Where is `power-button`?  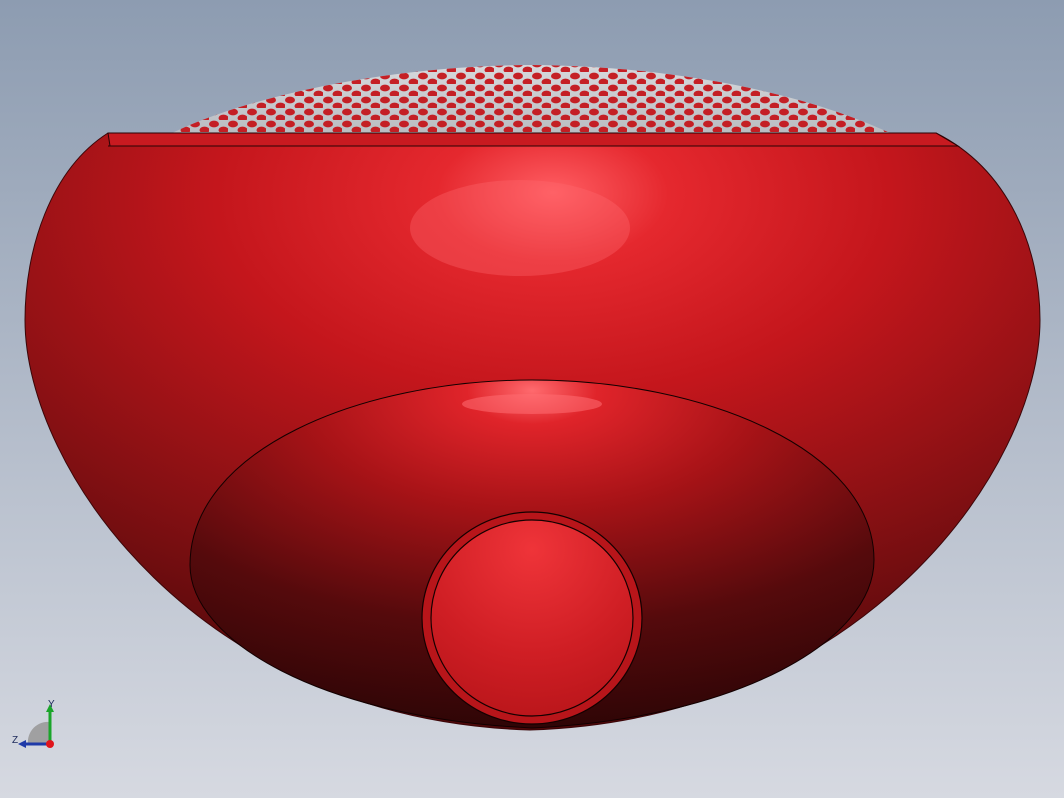
power-button is located at coordinates (532, 618).